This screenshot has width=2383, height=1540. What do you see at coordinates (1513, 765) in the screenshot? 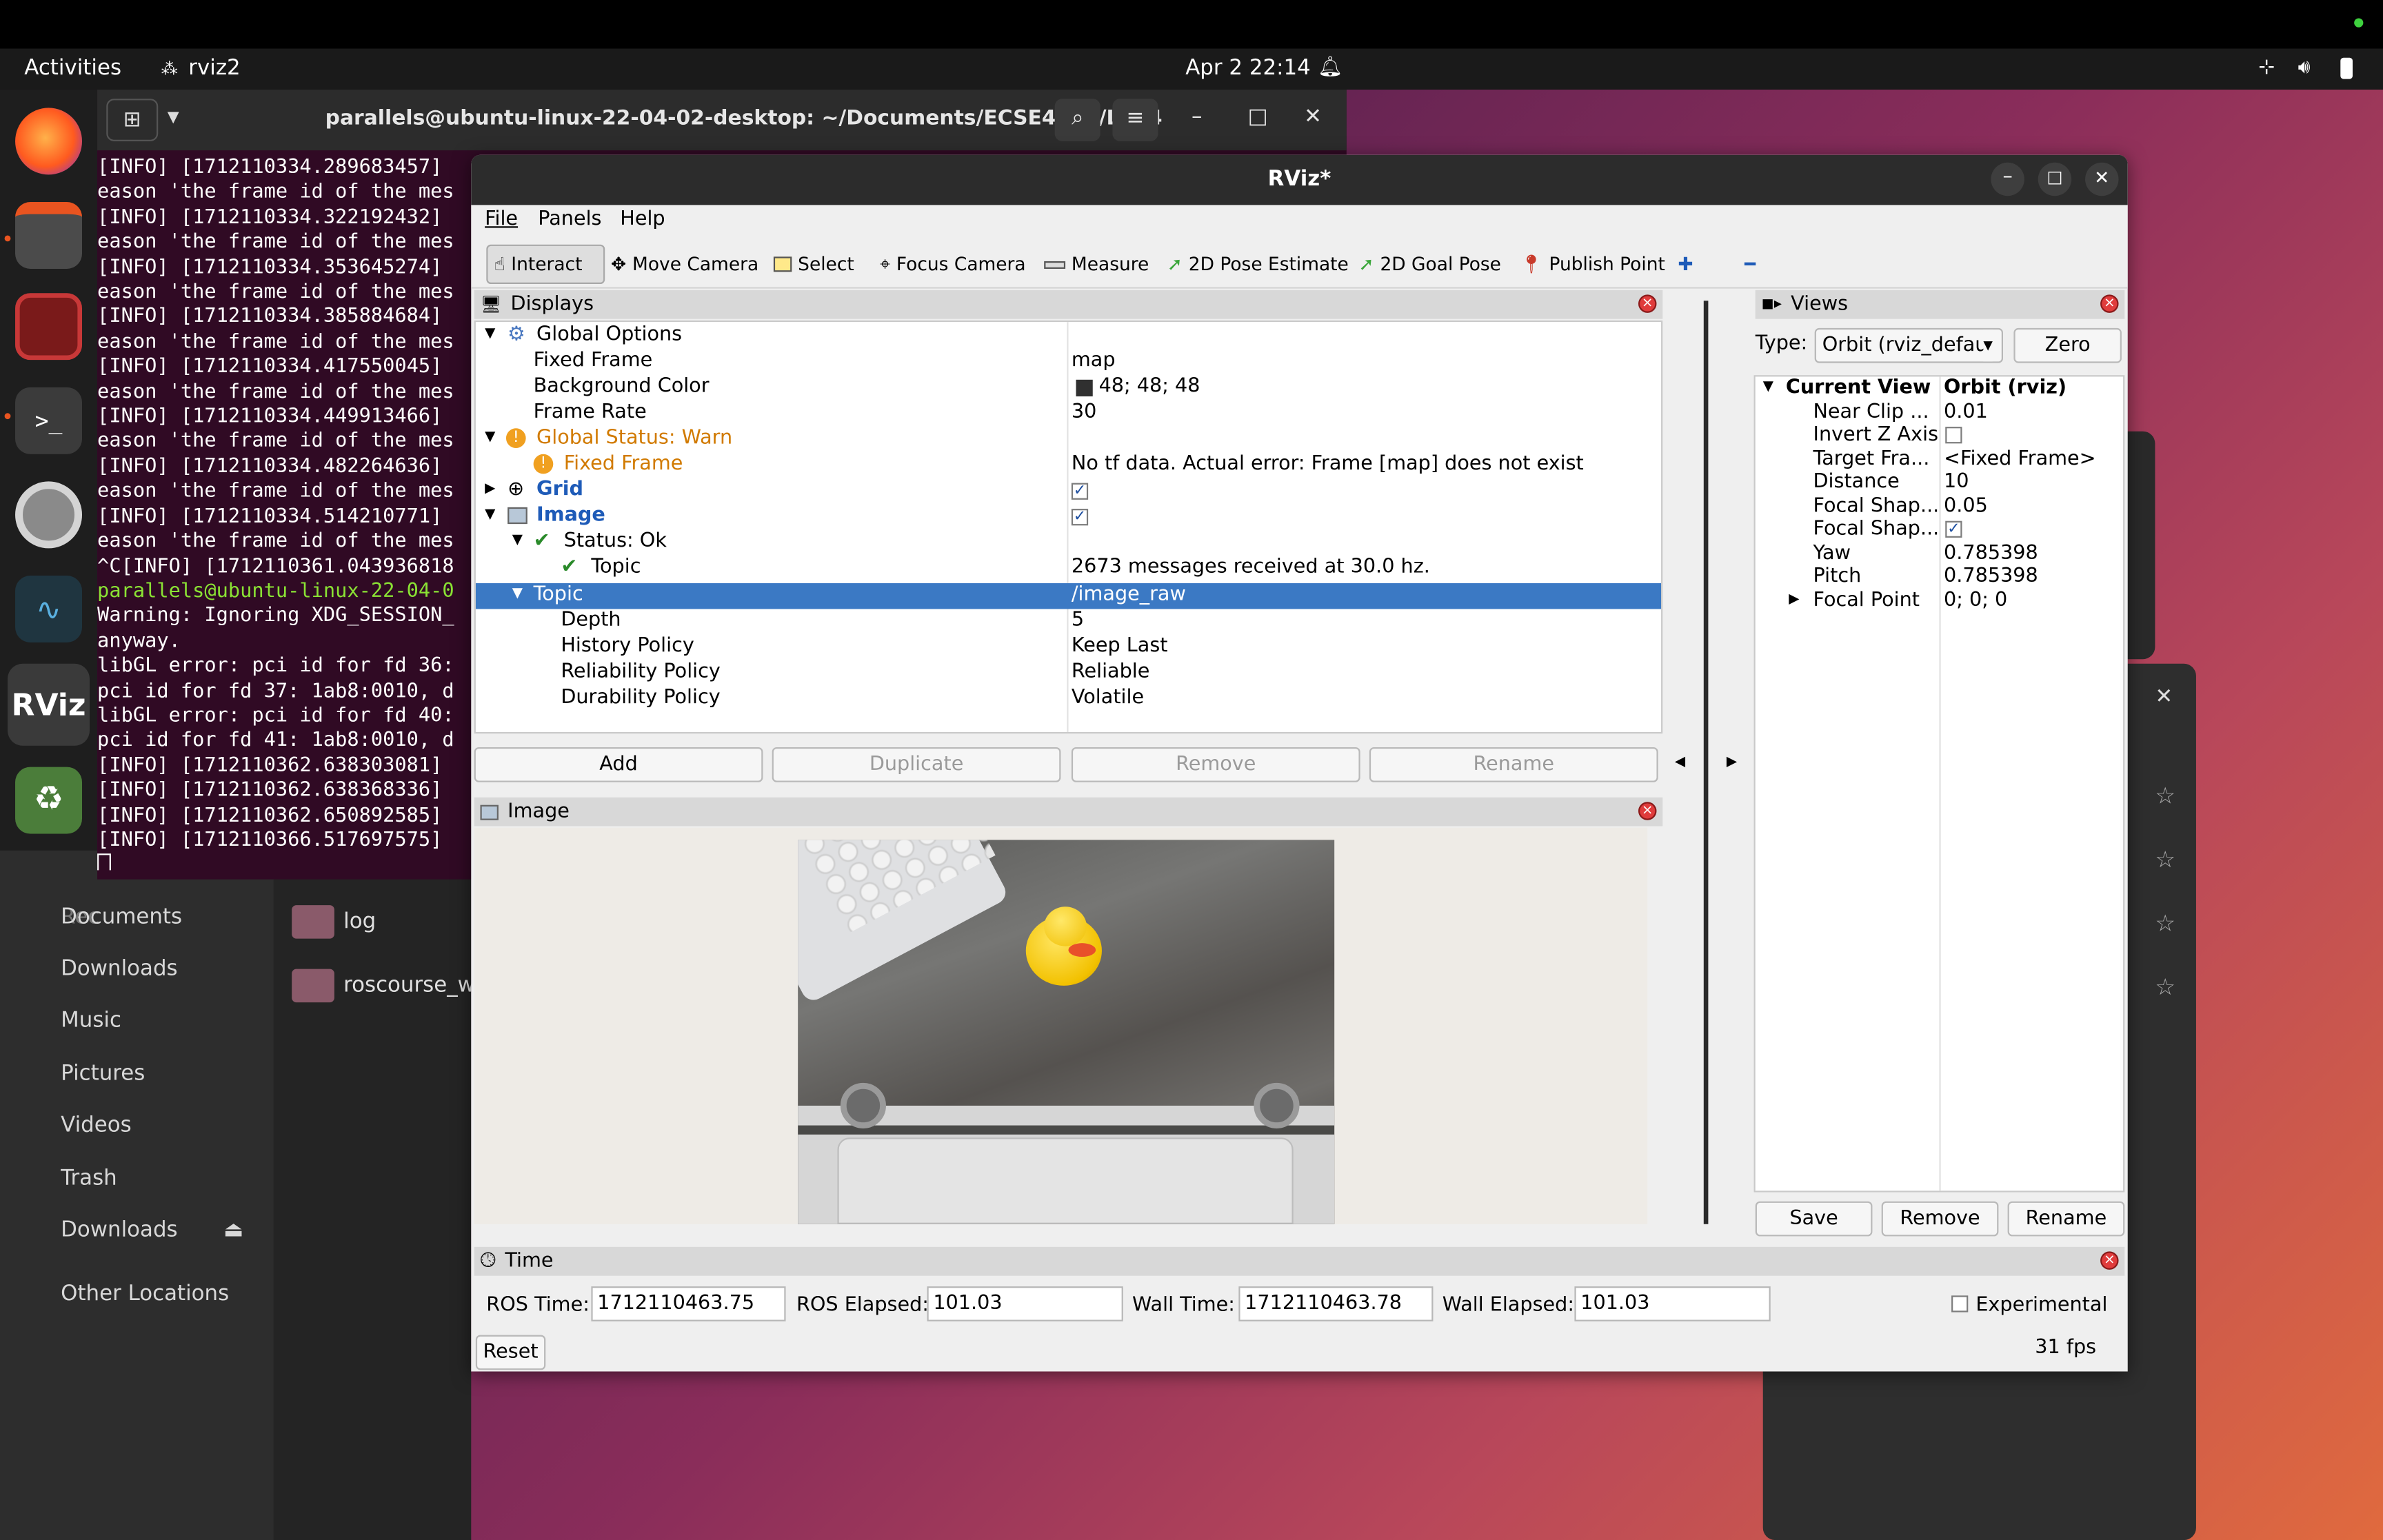
I see `rename-display-button: Rename` at bounding box center [1513, 765].